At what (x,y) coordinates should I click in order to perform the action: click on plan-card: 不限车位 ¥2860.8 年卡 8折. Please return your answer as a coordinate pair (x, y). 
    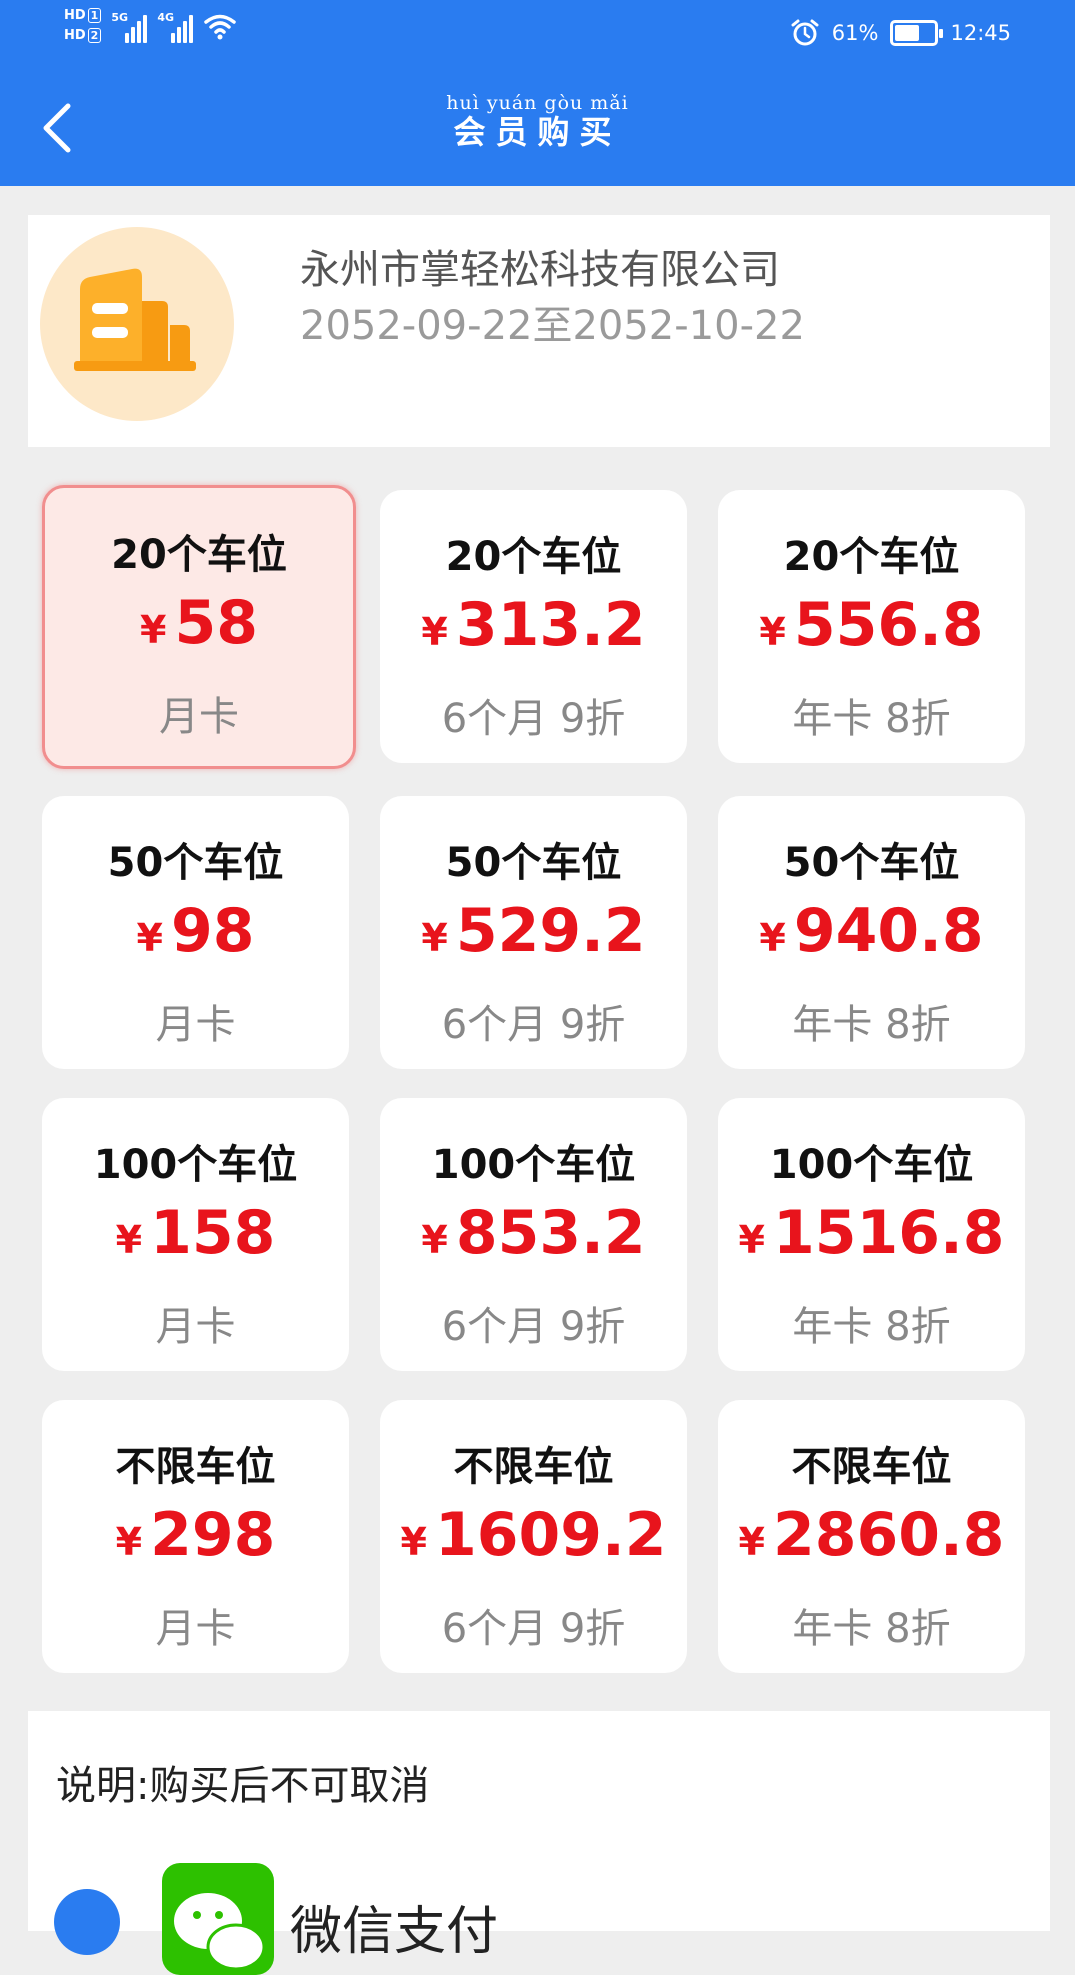
    Looking at the image, I should click on (871, 1536).